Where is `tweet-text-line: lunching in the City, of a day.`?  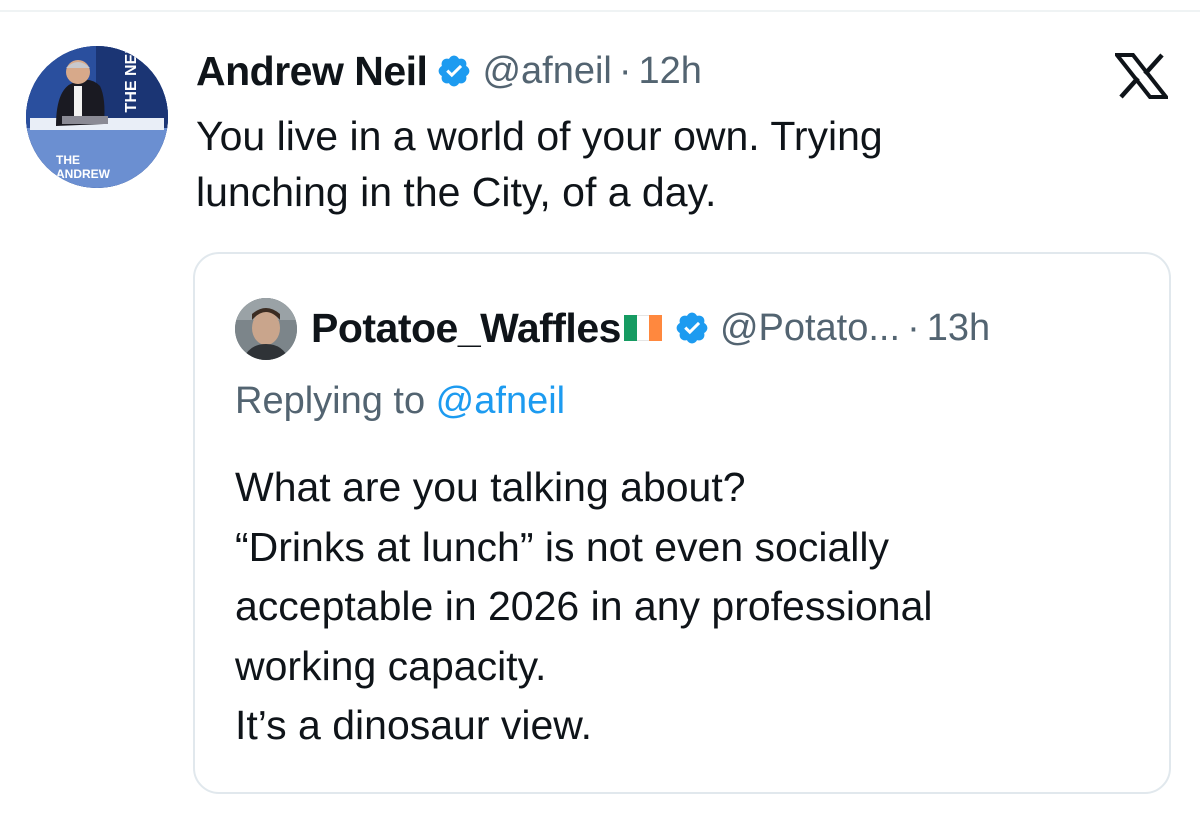 tweet-text-line: lunching in the City, of a day. is located at coordinates (456, 192).